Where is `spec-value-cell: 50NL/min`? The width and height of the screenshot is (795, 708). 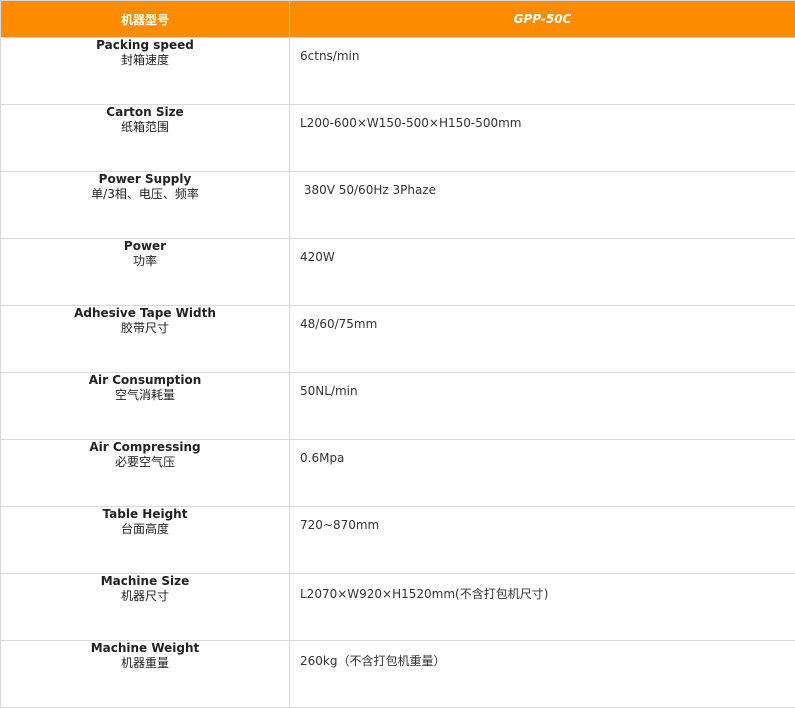
spec-value-cell: 50NL/min is located at coordinates (542, 406).